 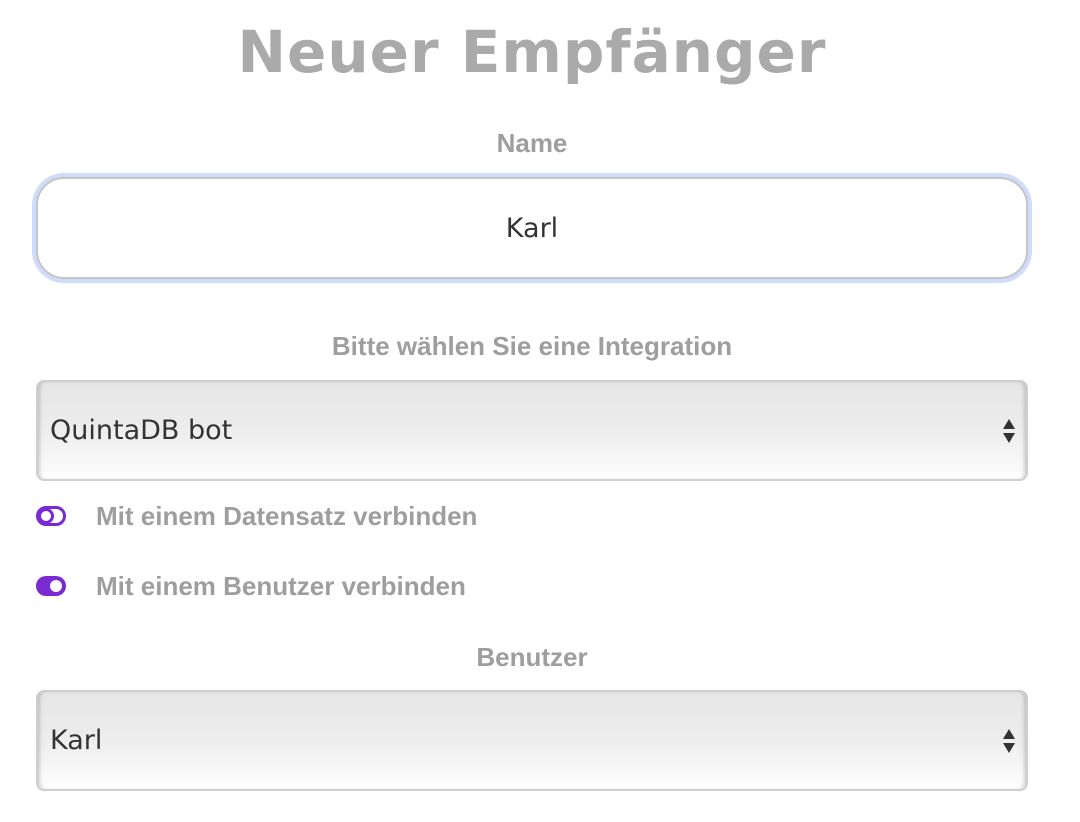 I want to click on user-label: Benutzer, so click(x=532, y=657).